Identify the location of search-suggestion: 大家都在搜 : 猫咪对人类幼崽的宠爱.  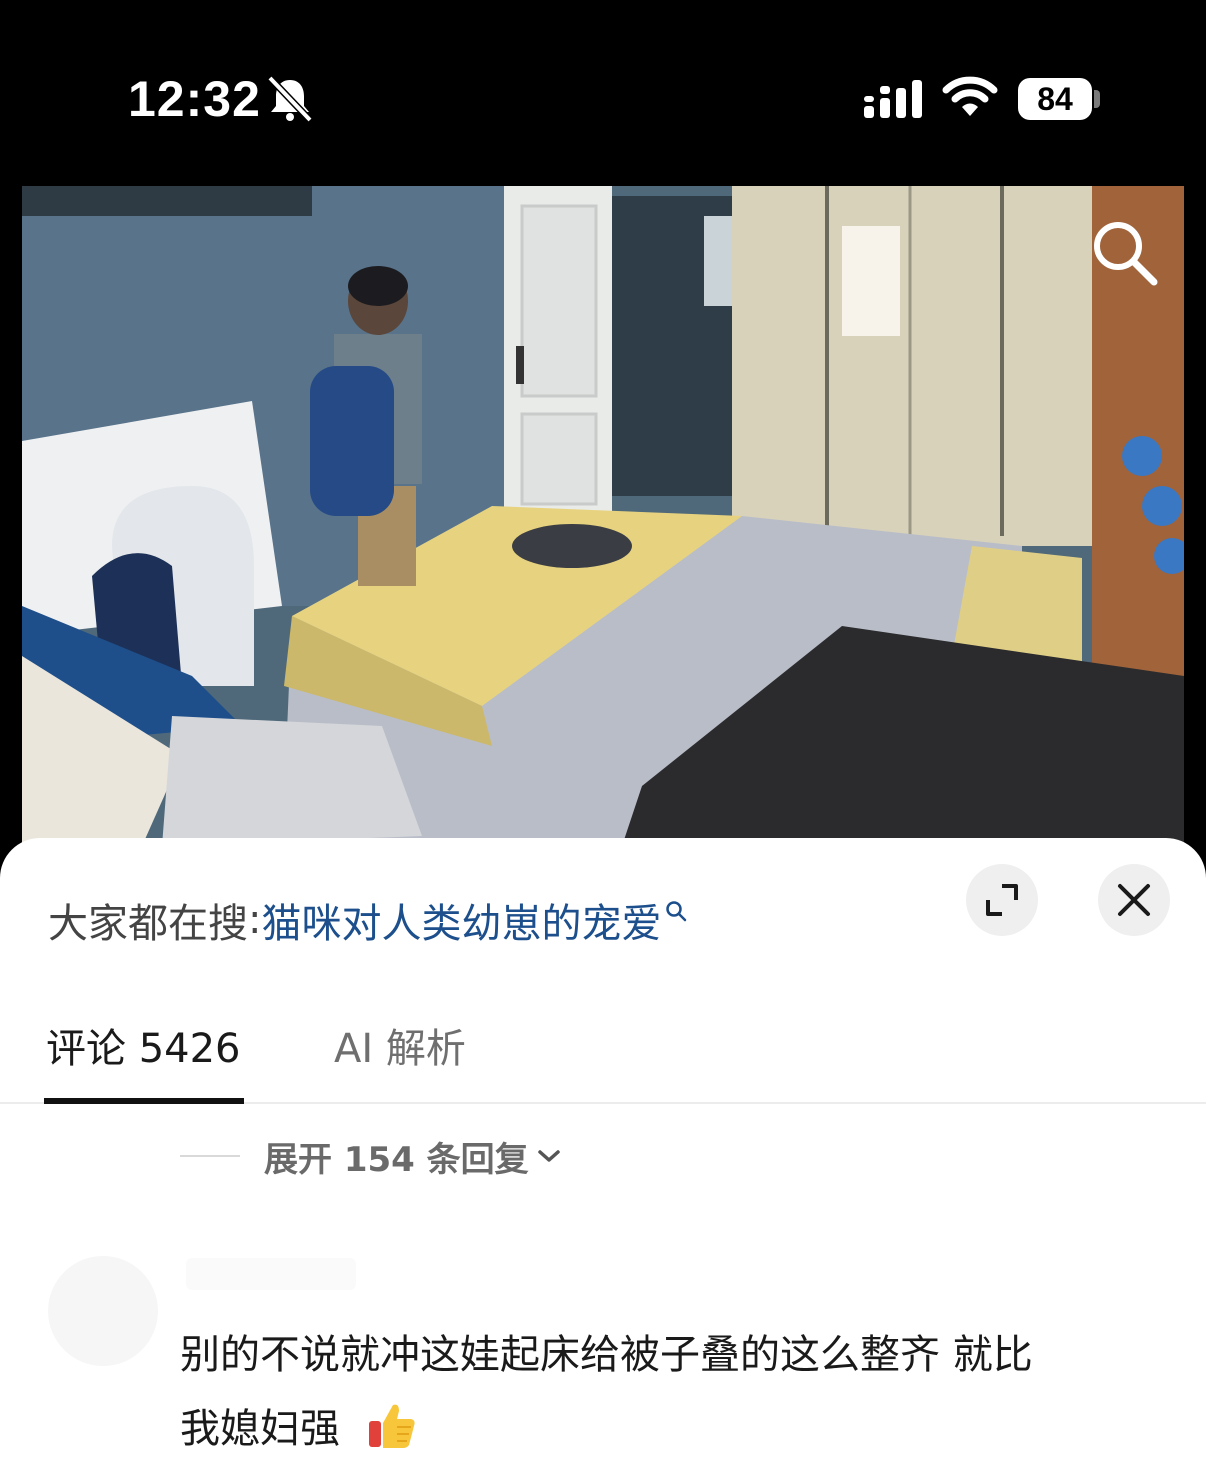
(367, 920).